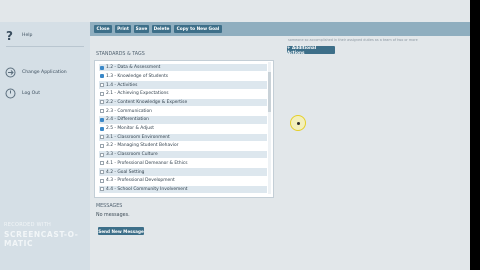  What do you see at coordinates (28, 225) in the screenshot?
I see `watermark-line-1: RECORDED WITH` at bounding box center [28, 225].